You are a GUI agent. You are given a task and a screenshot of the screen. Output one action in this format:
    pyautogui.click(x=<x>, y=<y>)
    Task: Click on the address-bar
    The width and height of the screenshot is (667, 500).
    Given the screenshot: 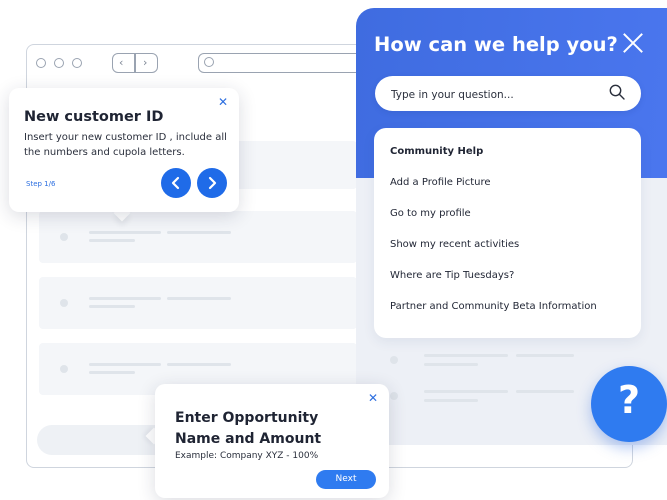 What is the action you would take?
    pyautogui.click(x=284, y=63)
    